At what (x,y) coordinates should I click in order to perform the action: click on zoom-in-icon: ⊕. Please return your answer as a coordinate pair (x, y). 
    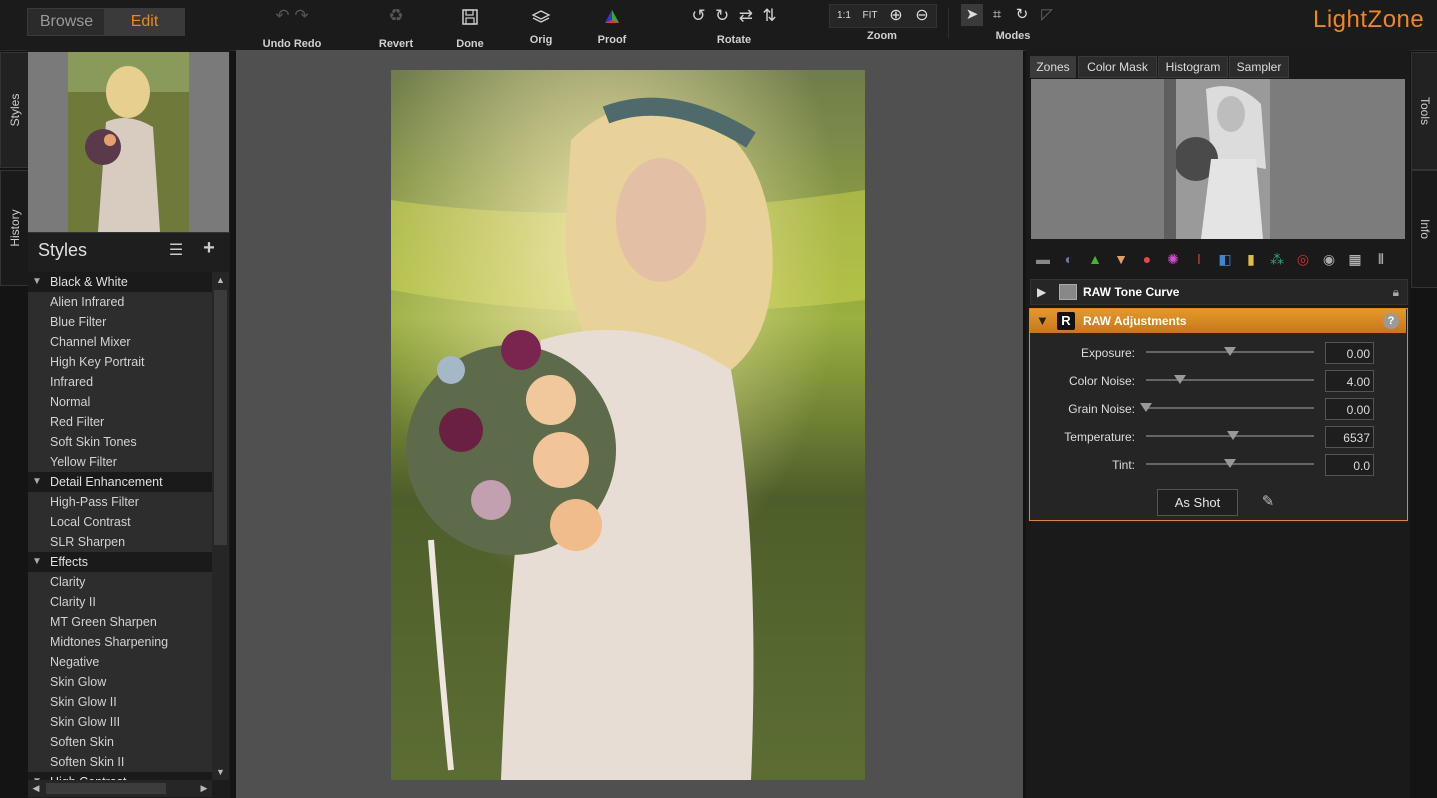
    Looking at the image, I should click on (896, 16).